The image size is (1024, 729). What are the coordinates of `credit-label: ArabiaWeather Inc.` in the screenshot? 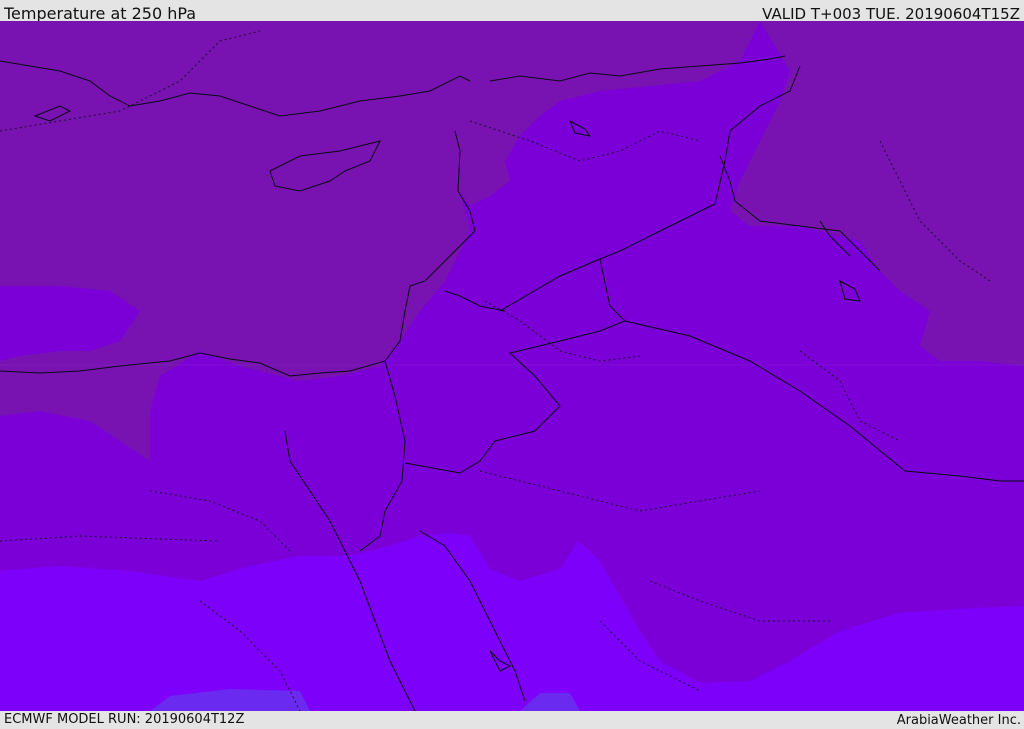 It's located at (958, 720).